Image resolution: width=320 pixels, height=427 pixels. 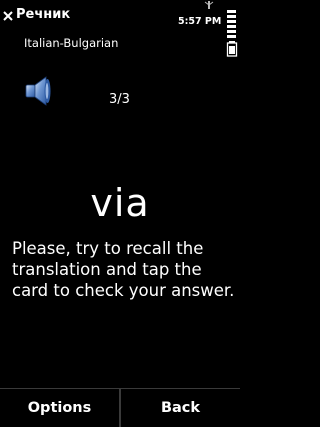 What do you see at coordinates (120, 203) in the screenshot?
I see `card-word: via` at bounding box center [120, 203].